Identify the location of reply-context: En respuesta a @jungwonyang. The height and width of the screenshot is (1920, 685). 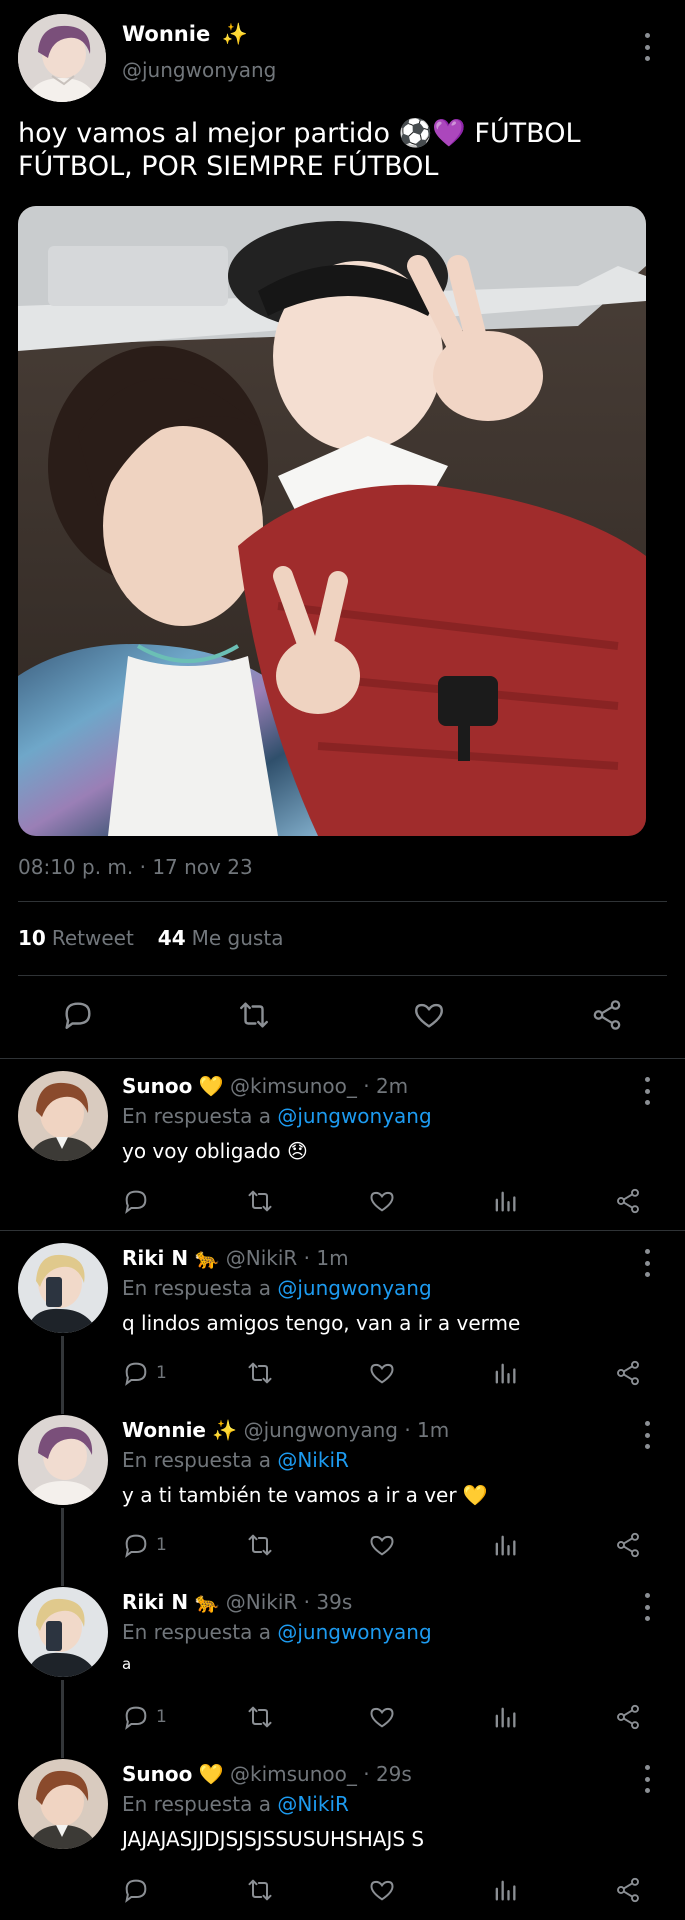
(277, 1288).